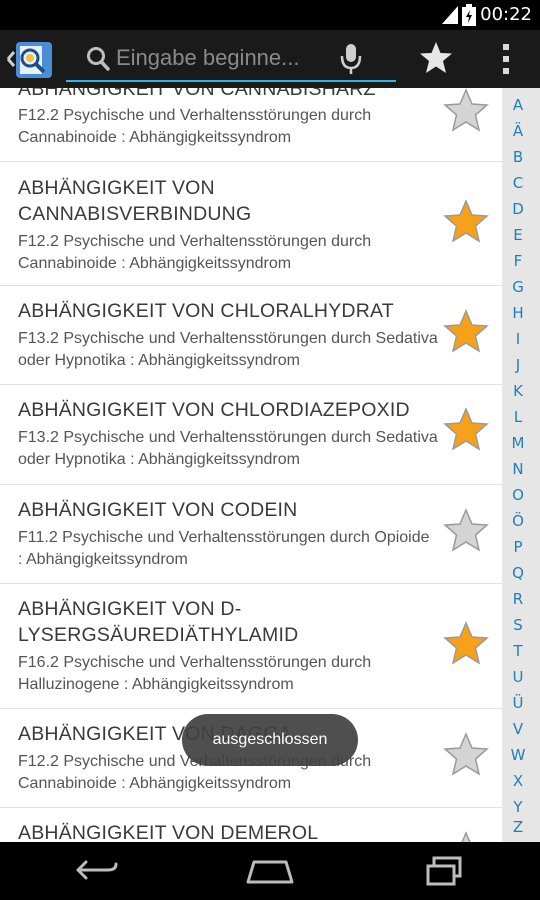 The width and height of the screenshot is (540, 900). What do you see at coordinates (506, 14) in the screenshot?
I see `clock: 00:22` at bounding box center [506, 14].